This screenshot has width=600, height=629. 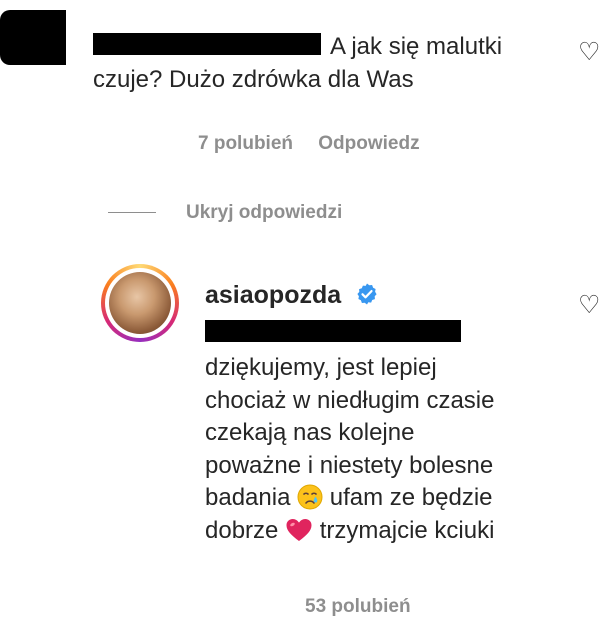 What do you see at coordinates (416, 46) in the screenshot?
I see `comment-text-line-1: A jak się malutki` at bounding box center [416, 46].